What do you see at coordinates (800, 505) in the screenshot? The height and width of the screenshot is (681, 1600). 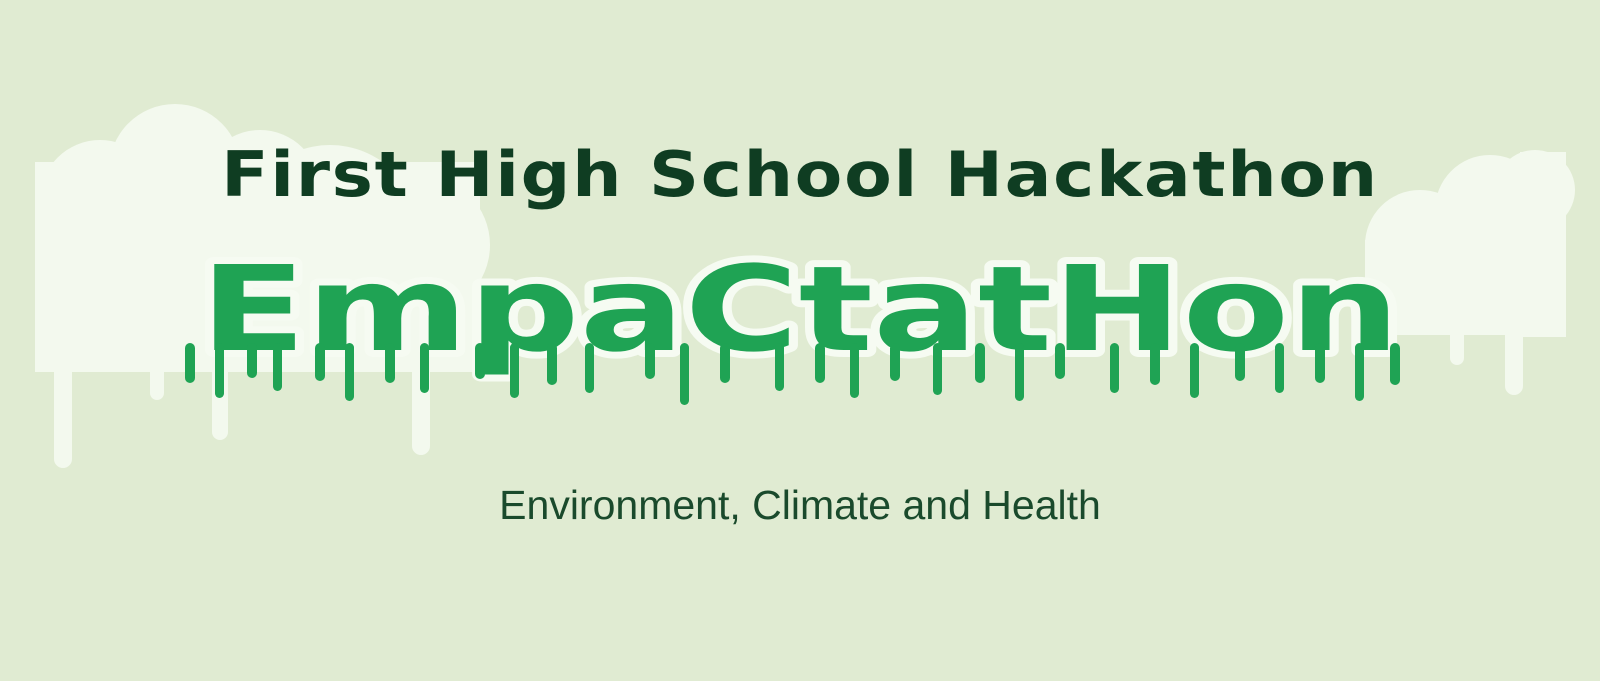 I see `hackathon-subtitle: Environment, Climate and Health` at bounding box center [800, 505].